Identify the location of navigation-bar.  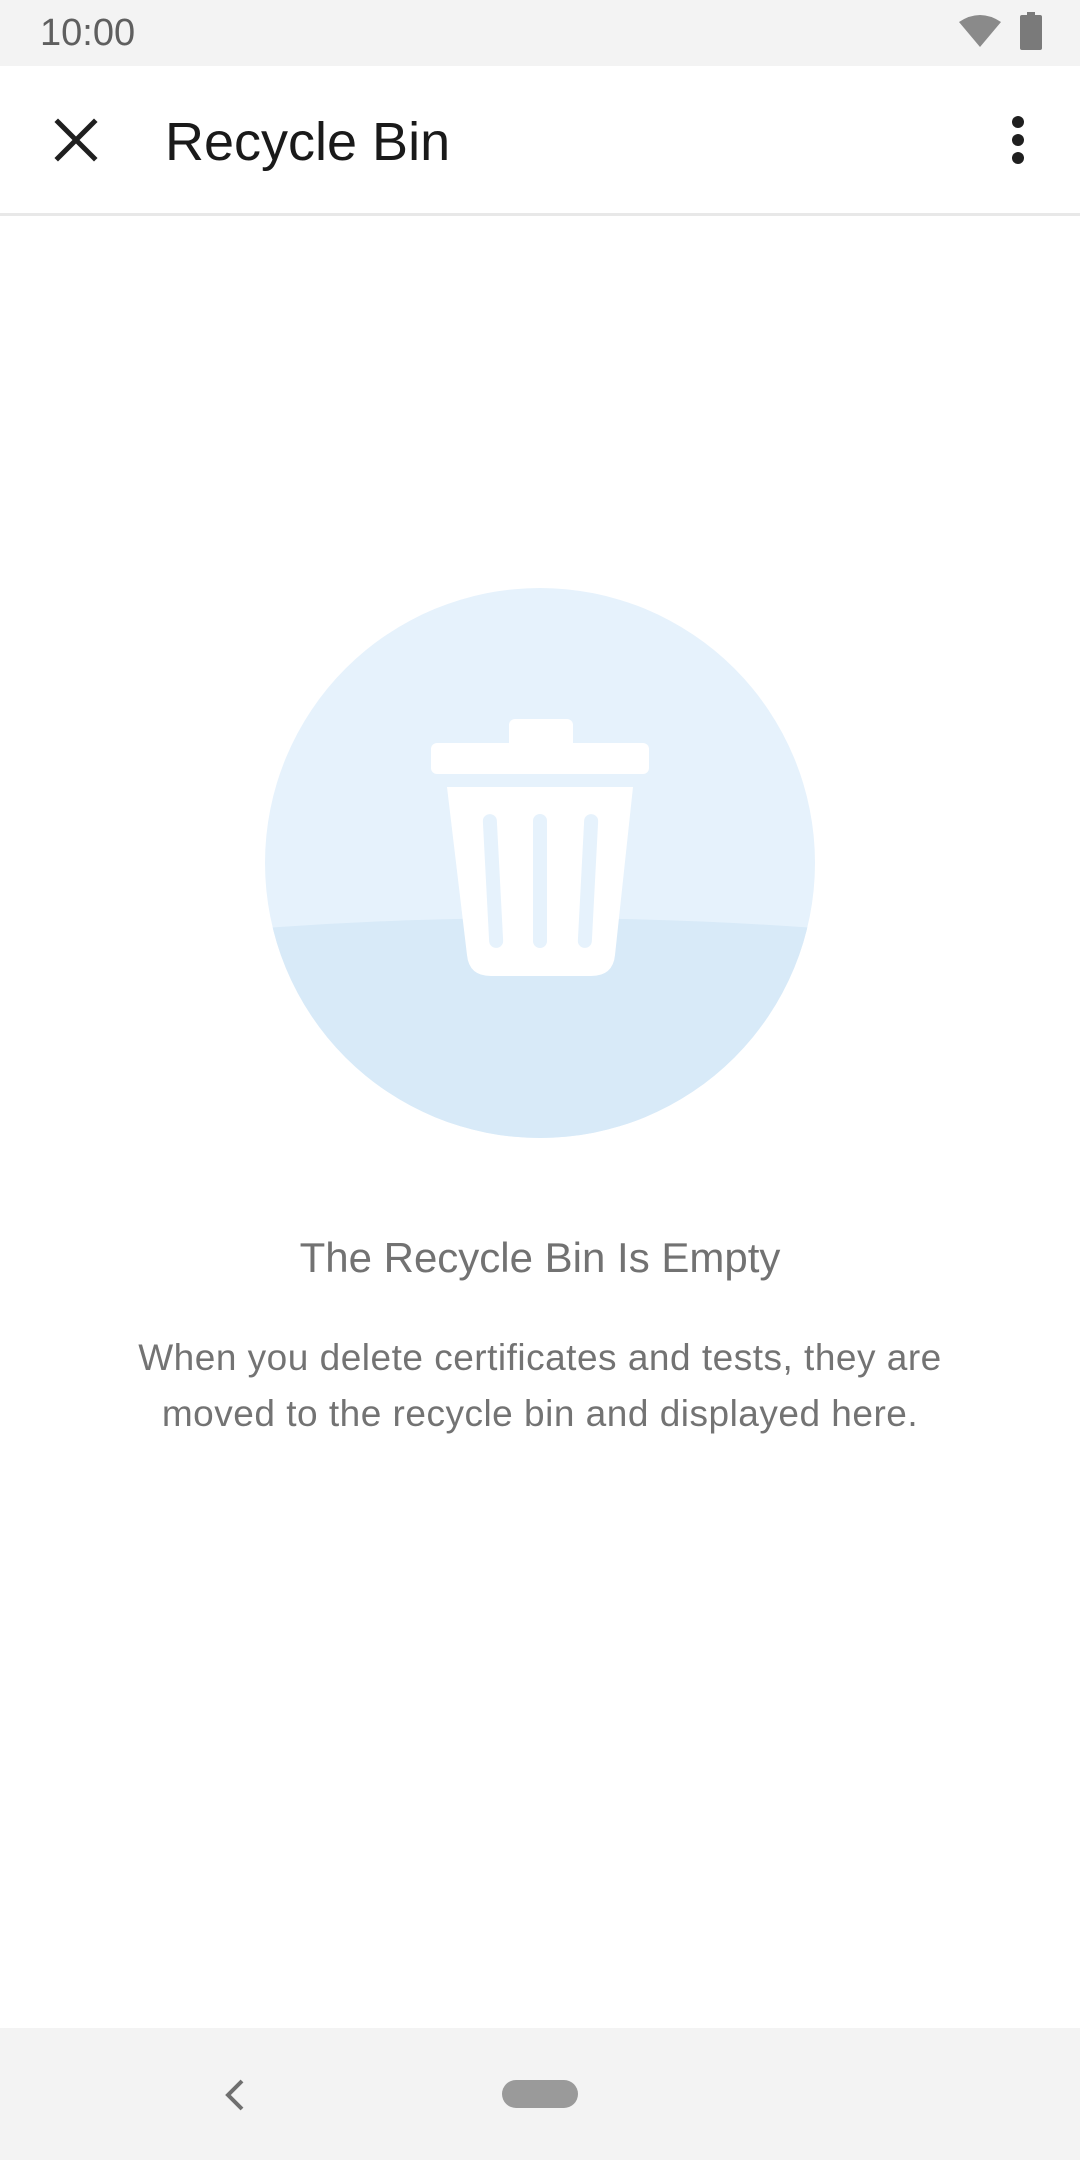
(540, 2094).